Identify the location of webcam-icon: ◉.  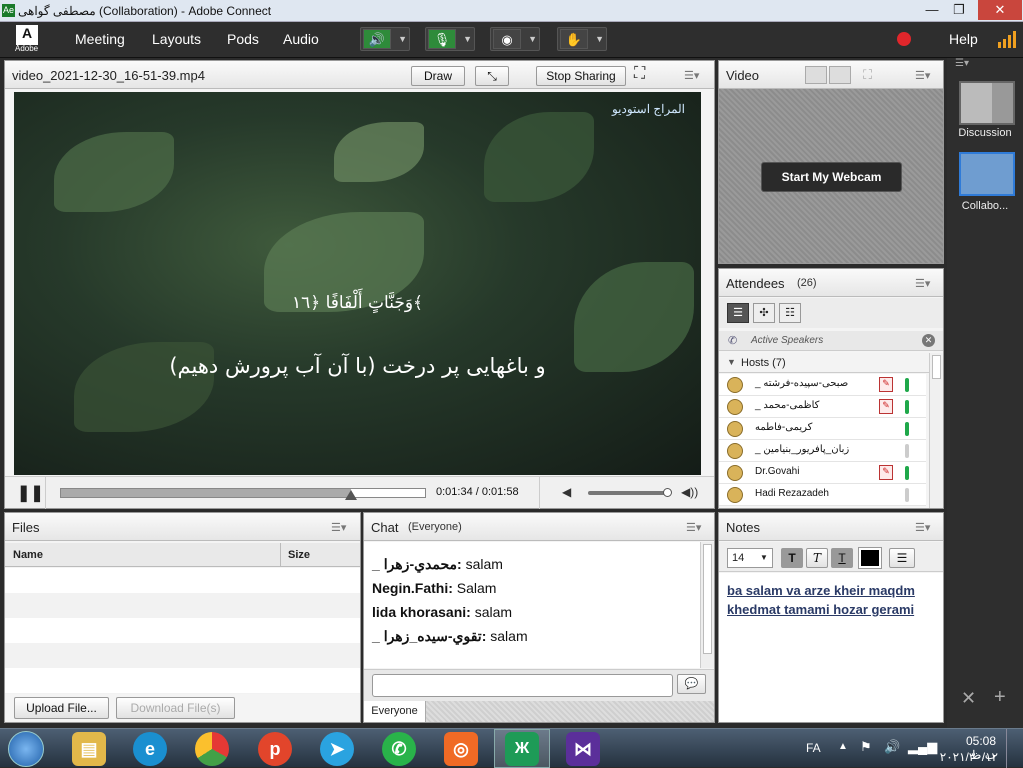
(507, 39).